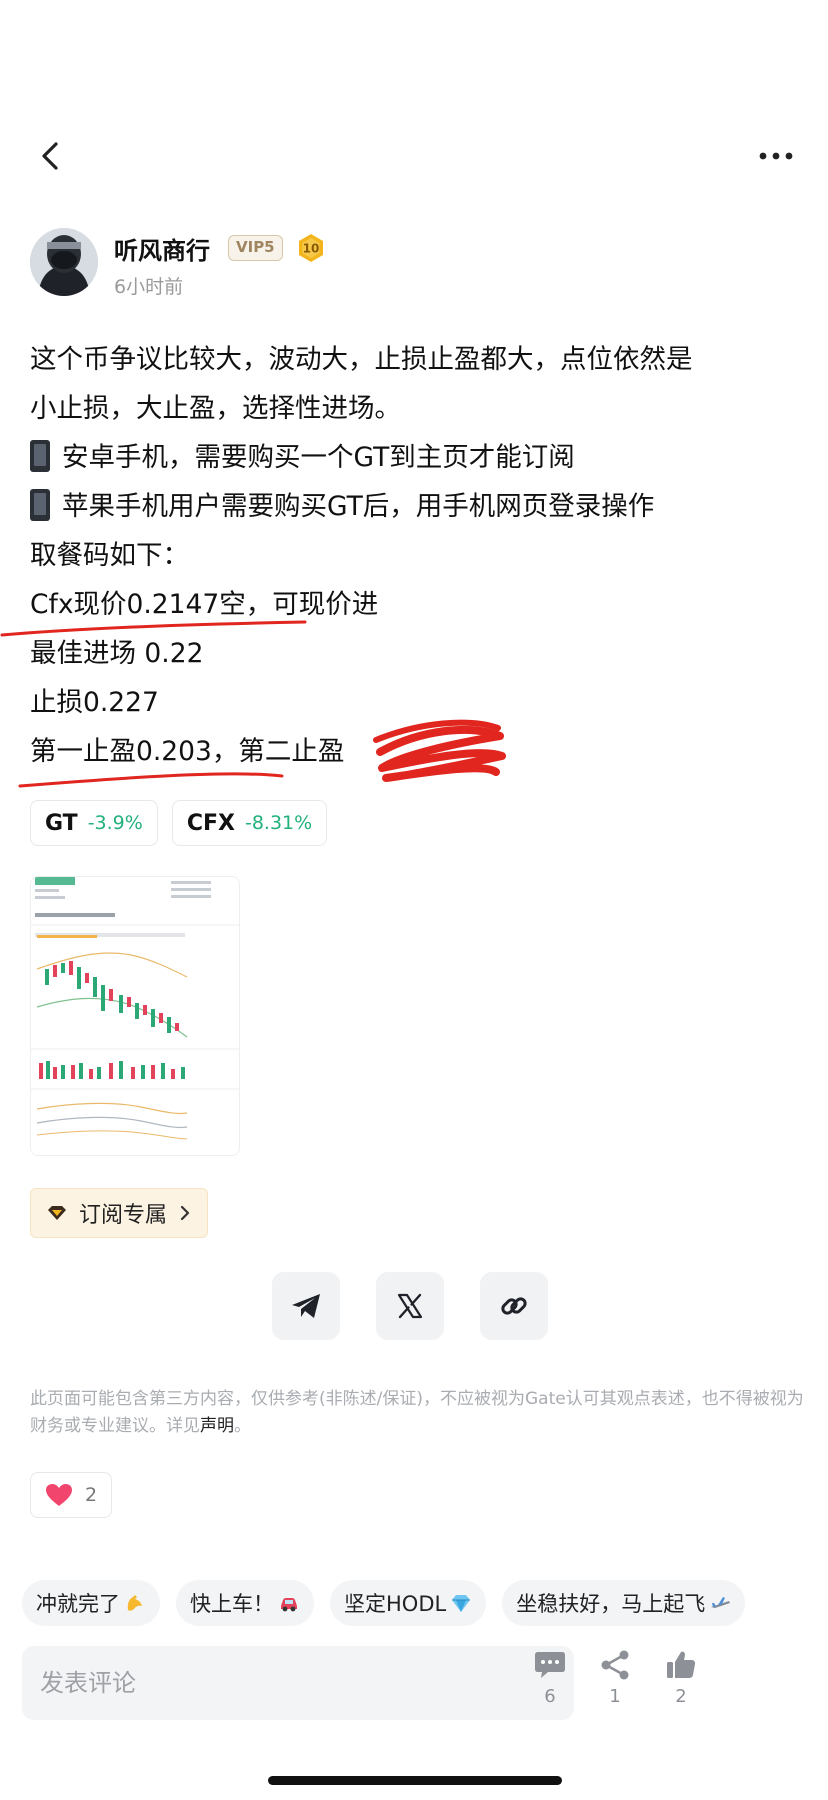 The width and height of the screenshot is (828, 1800). I want to click on comment-bubble-icon, so click(550, 1665).